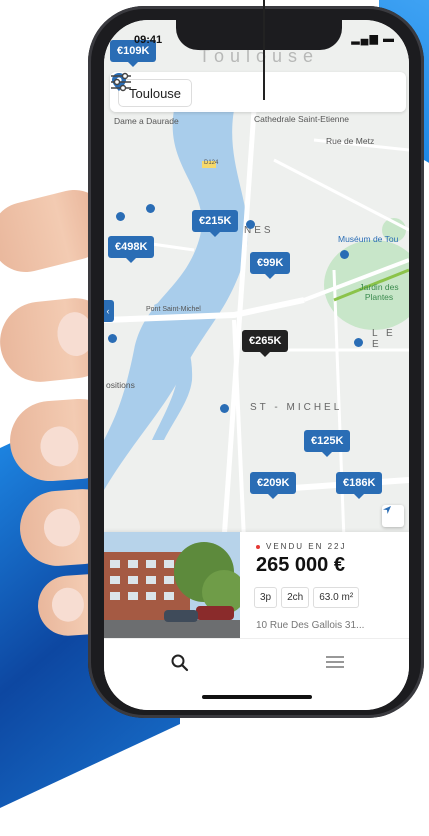 This screenshot has height=836, width=429. I want to click on listing-features: 3p 2ch 63.0 m², so click(307, 597).